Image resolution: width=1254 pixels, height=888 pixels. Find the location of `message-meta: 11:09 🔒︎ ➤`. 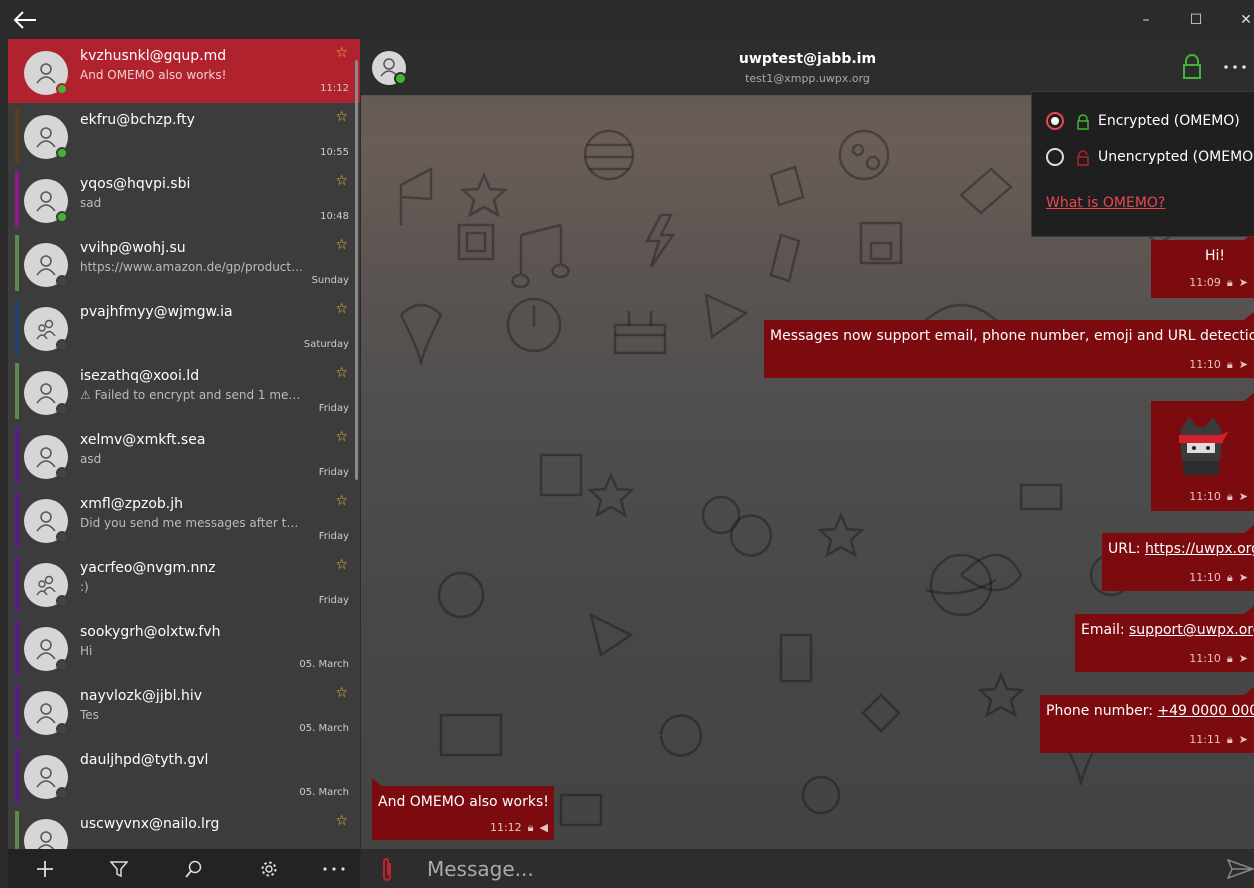

message-meta: 11:09 🔒︎ ➤ is located at coordinates (1215, 283).